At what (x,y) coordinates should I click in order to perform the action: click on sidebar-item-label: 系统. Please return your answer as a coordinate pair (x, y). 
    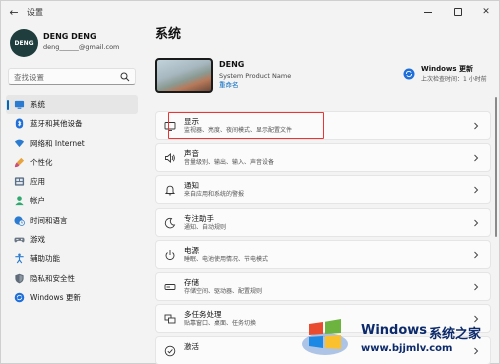
    Looking at the image, I should click on (37, 104).